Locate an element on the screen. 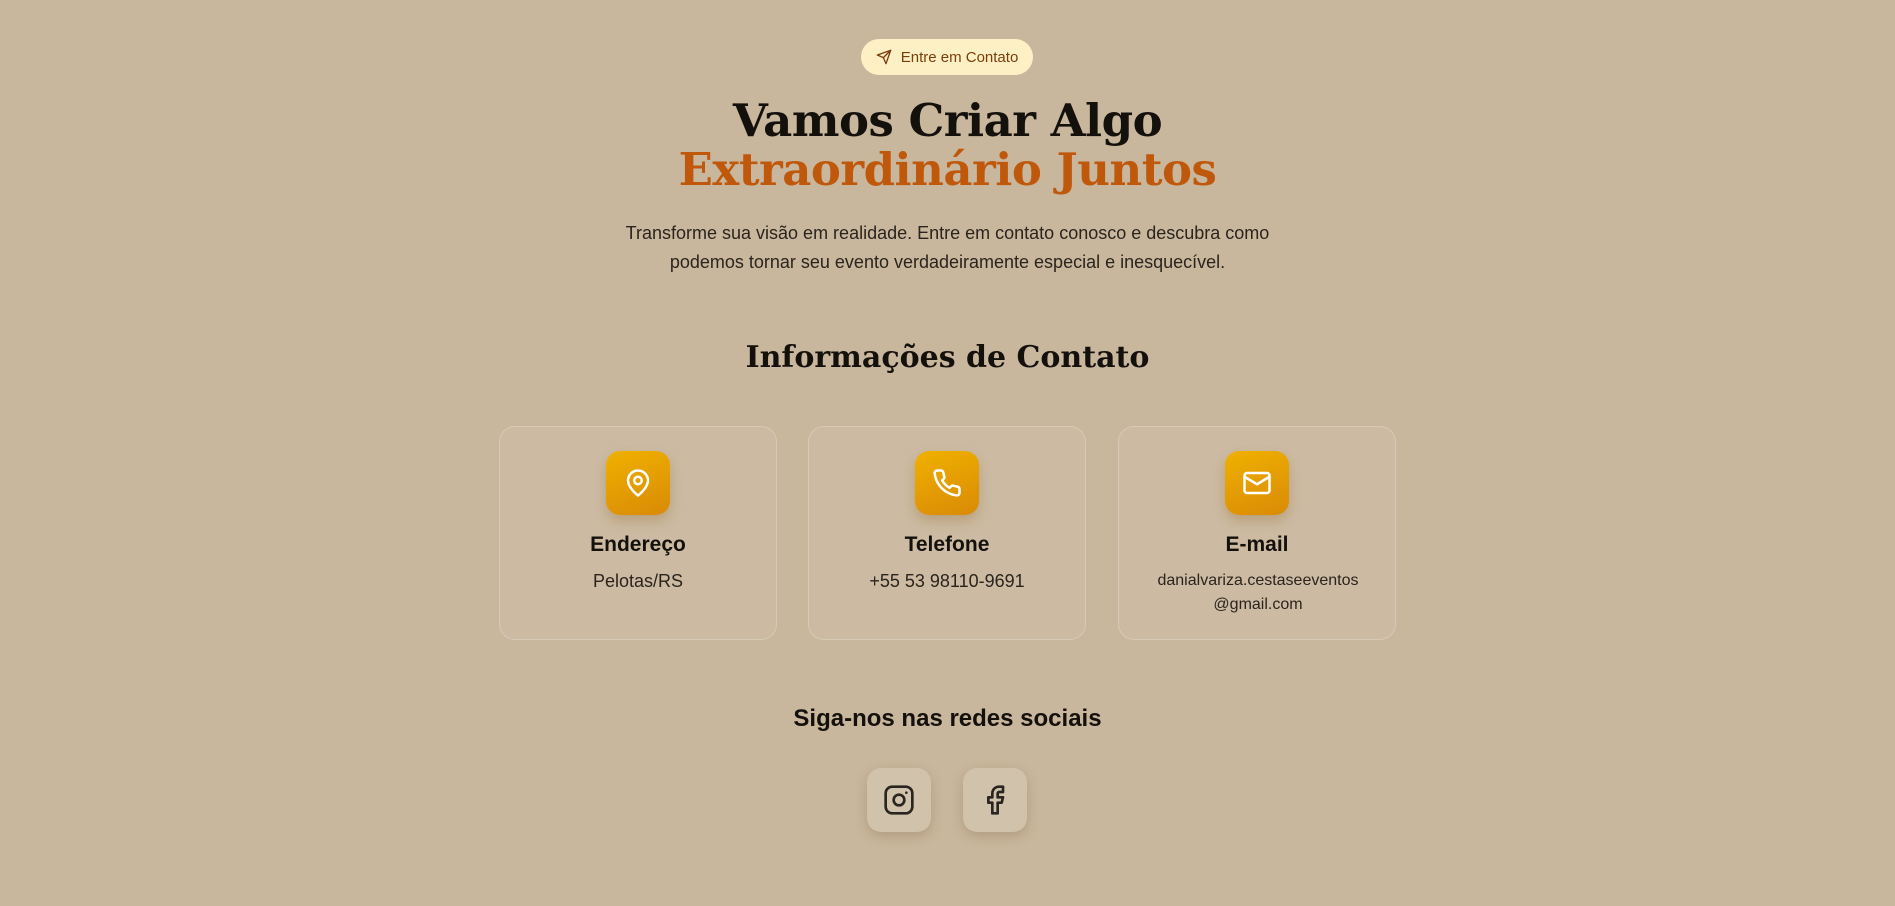 The height and width of the screenshot is (906, 1895). hero-title: Vamos Criar Algo Extraordinário Juntos is located at coordinates (947, 145).